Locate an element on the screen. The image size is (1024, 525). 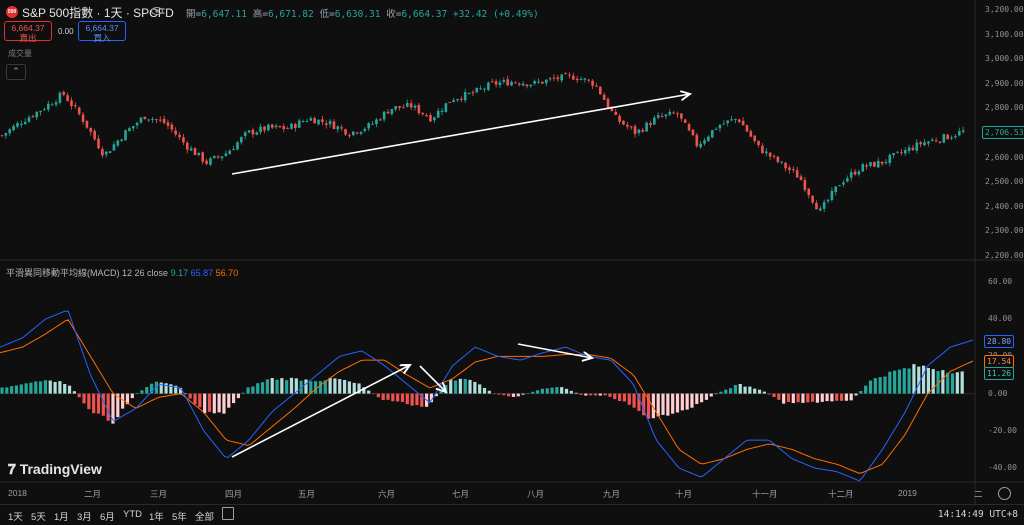
volume-label: 成交量 is located at coordinates (20, 53).